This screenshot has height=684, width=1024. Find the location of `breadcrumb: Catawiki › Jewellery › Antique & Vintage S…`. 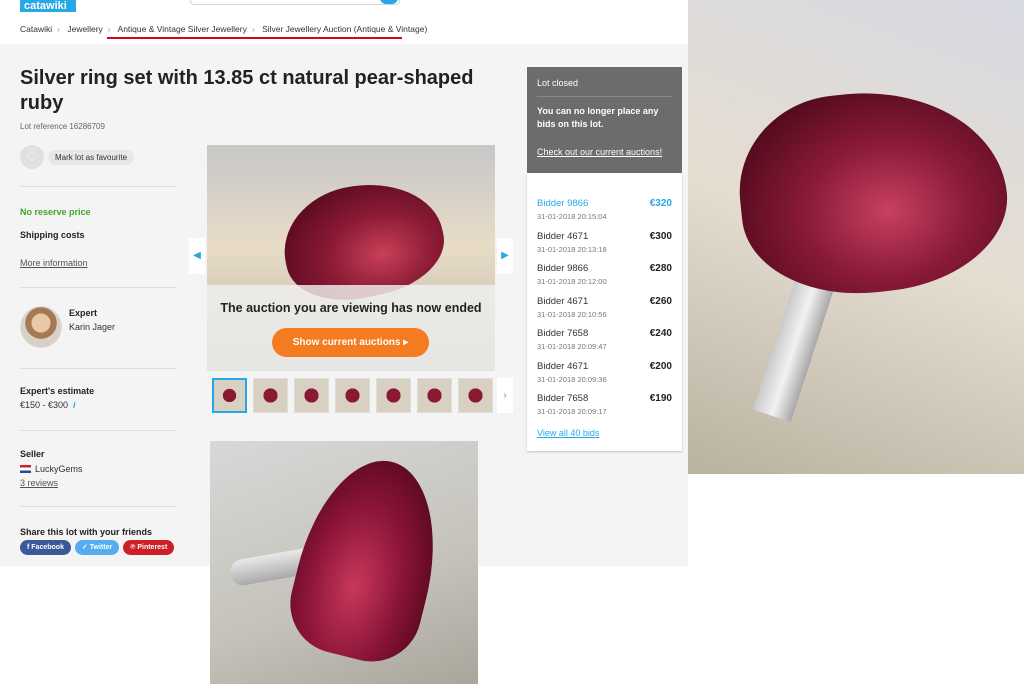

breadcrumb: Catawiki › Jewellery › Antique & Vintage S… is located at coordinates (344, 29).